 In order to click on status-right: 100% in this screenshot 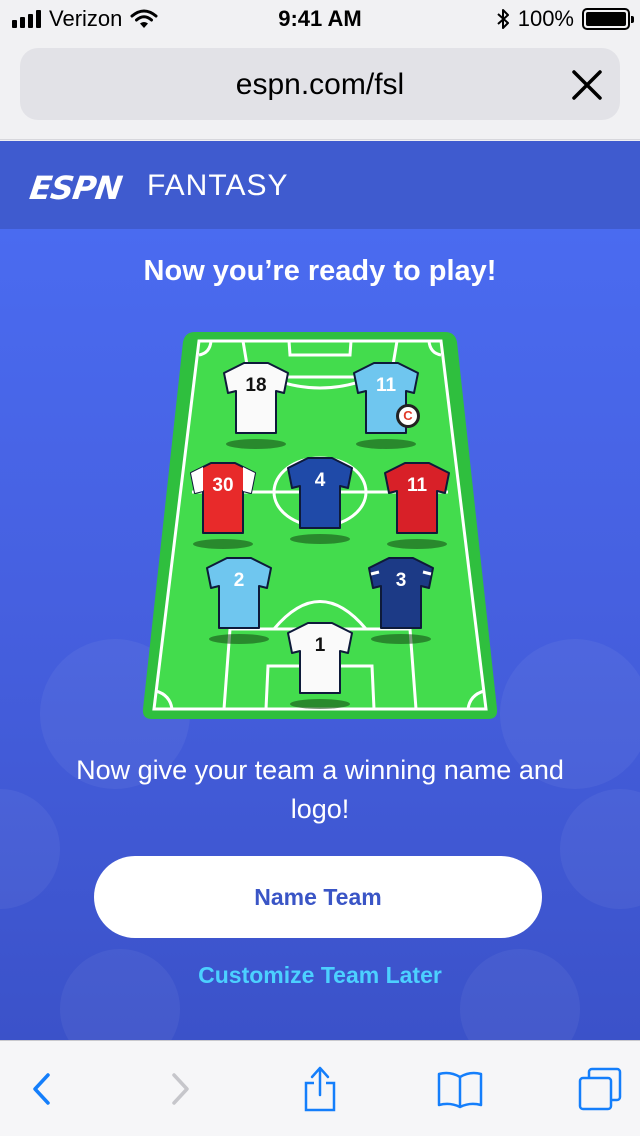, I will do `click(565, 19)`.